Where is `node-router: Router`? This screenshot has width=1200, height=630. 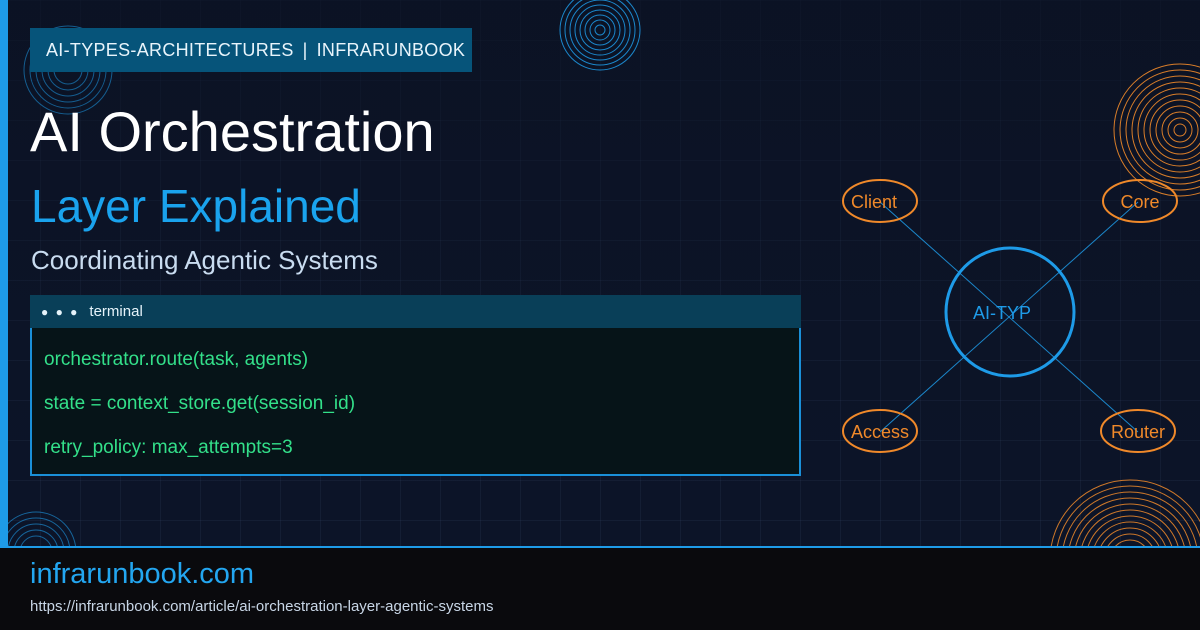 node-router: Router is located at coordinates (1138, 431).